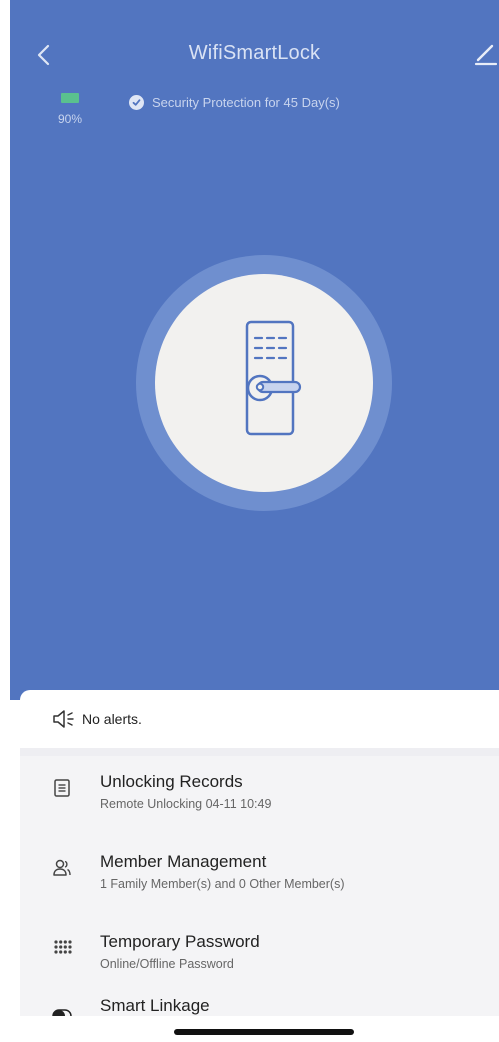 The image size is (499, 1042). I want to click on pencil-icon, so click(486, 55).